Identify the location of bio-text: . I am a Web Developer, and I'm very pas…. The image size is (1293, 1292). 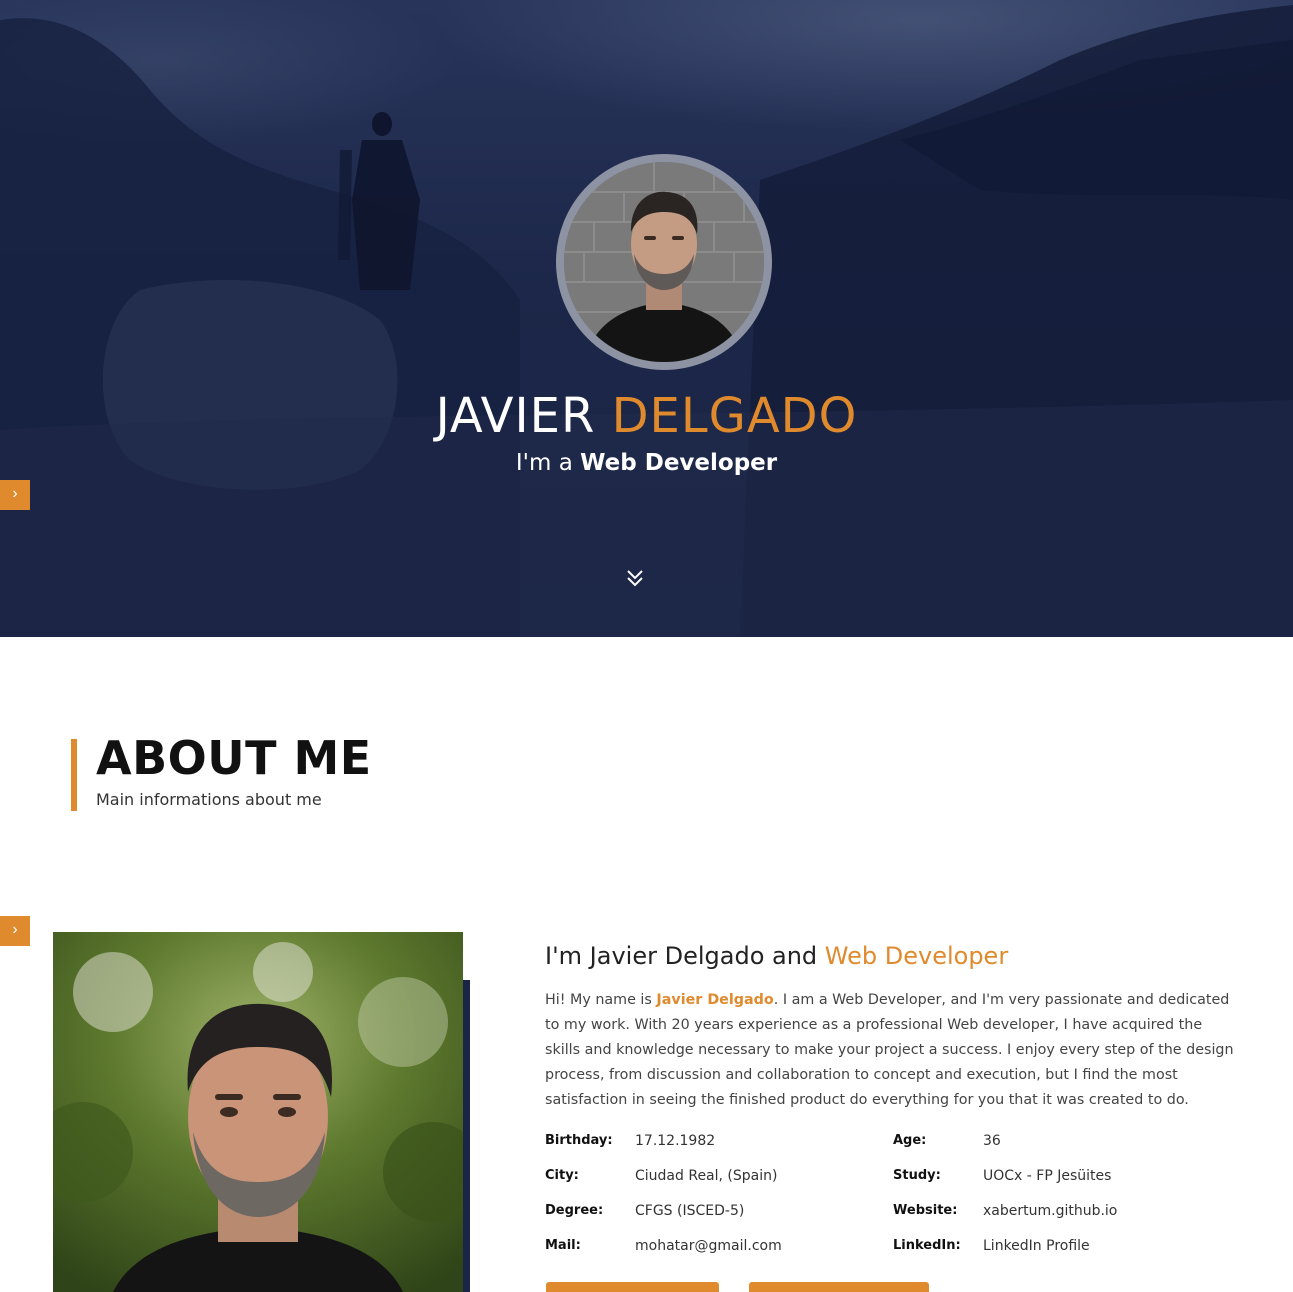
(889, 1050).